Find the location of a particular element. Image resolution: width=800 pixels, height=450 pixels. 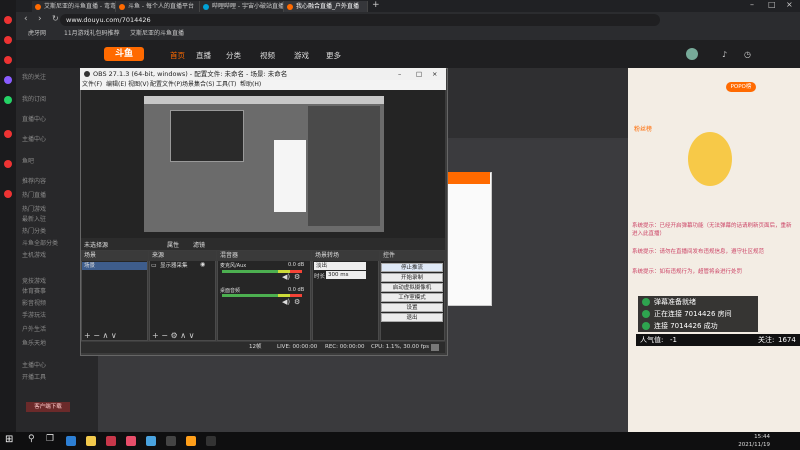

task-view-icon: ❐ is located at coordinates (50, 439).